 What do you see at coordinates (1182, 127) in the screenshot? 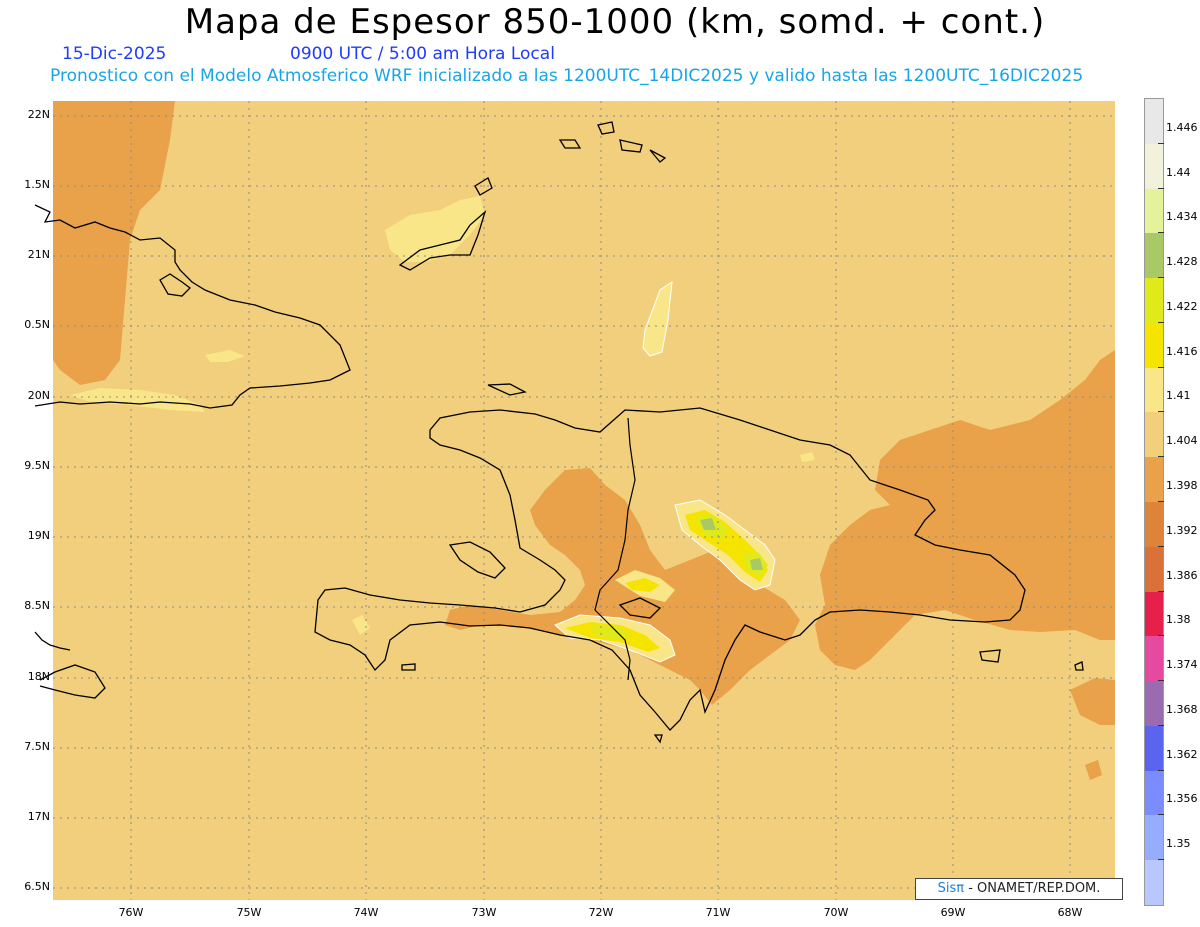
I see `colorbar-tick-label: 1.446` at bounding box center [1182, 127].